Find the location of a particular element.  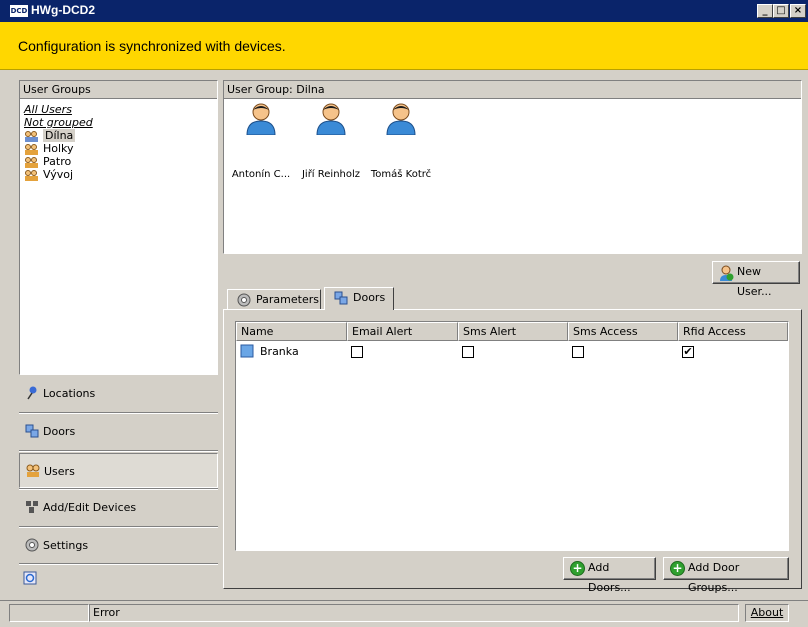

minimize-button: _ is located at coordinates (765, 11).